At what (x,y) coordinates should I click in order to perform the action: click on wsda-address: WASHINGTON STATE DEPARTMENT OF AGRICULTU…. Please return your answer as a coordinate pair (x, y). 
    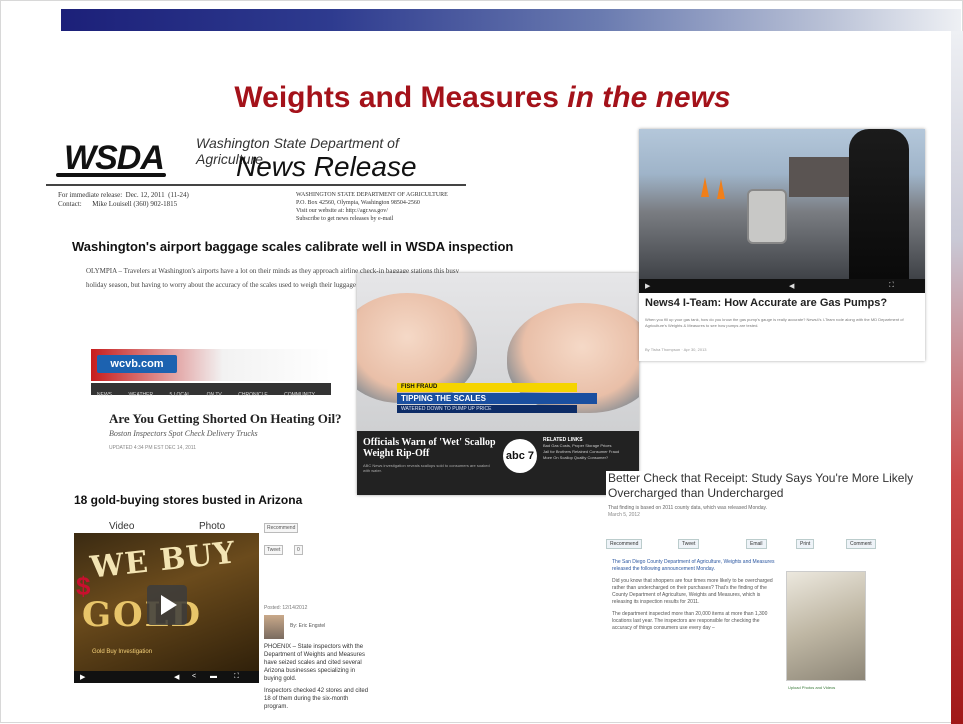
    Looking at the image, I should click on (372, 207).